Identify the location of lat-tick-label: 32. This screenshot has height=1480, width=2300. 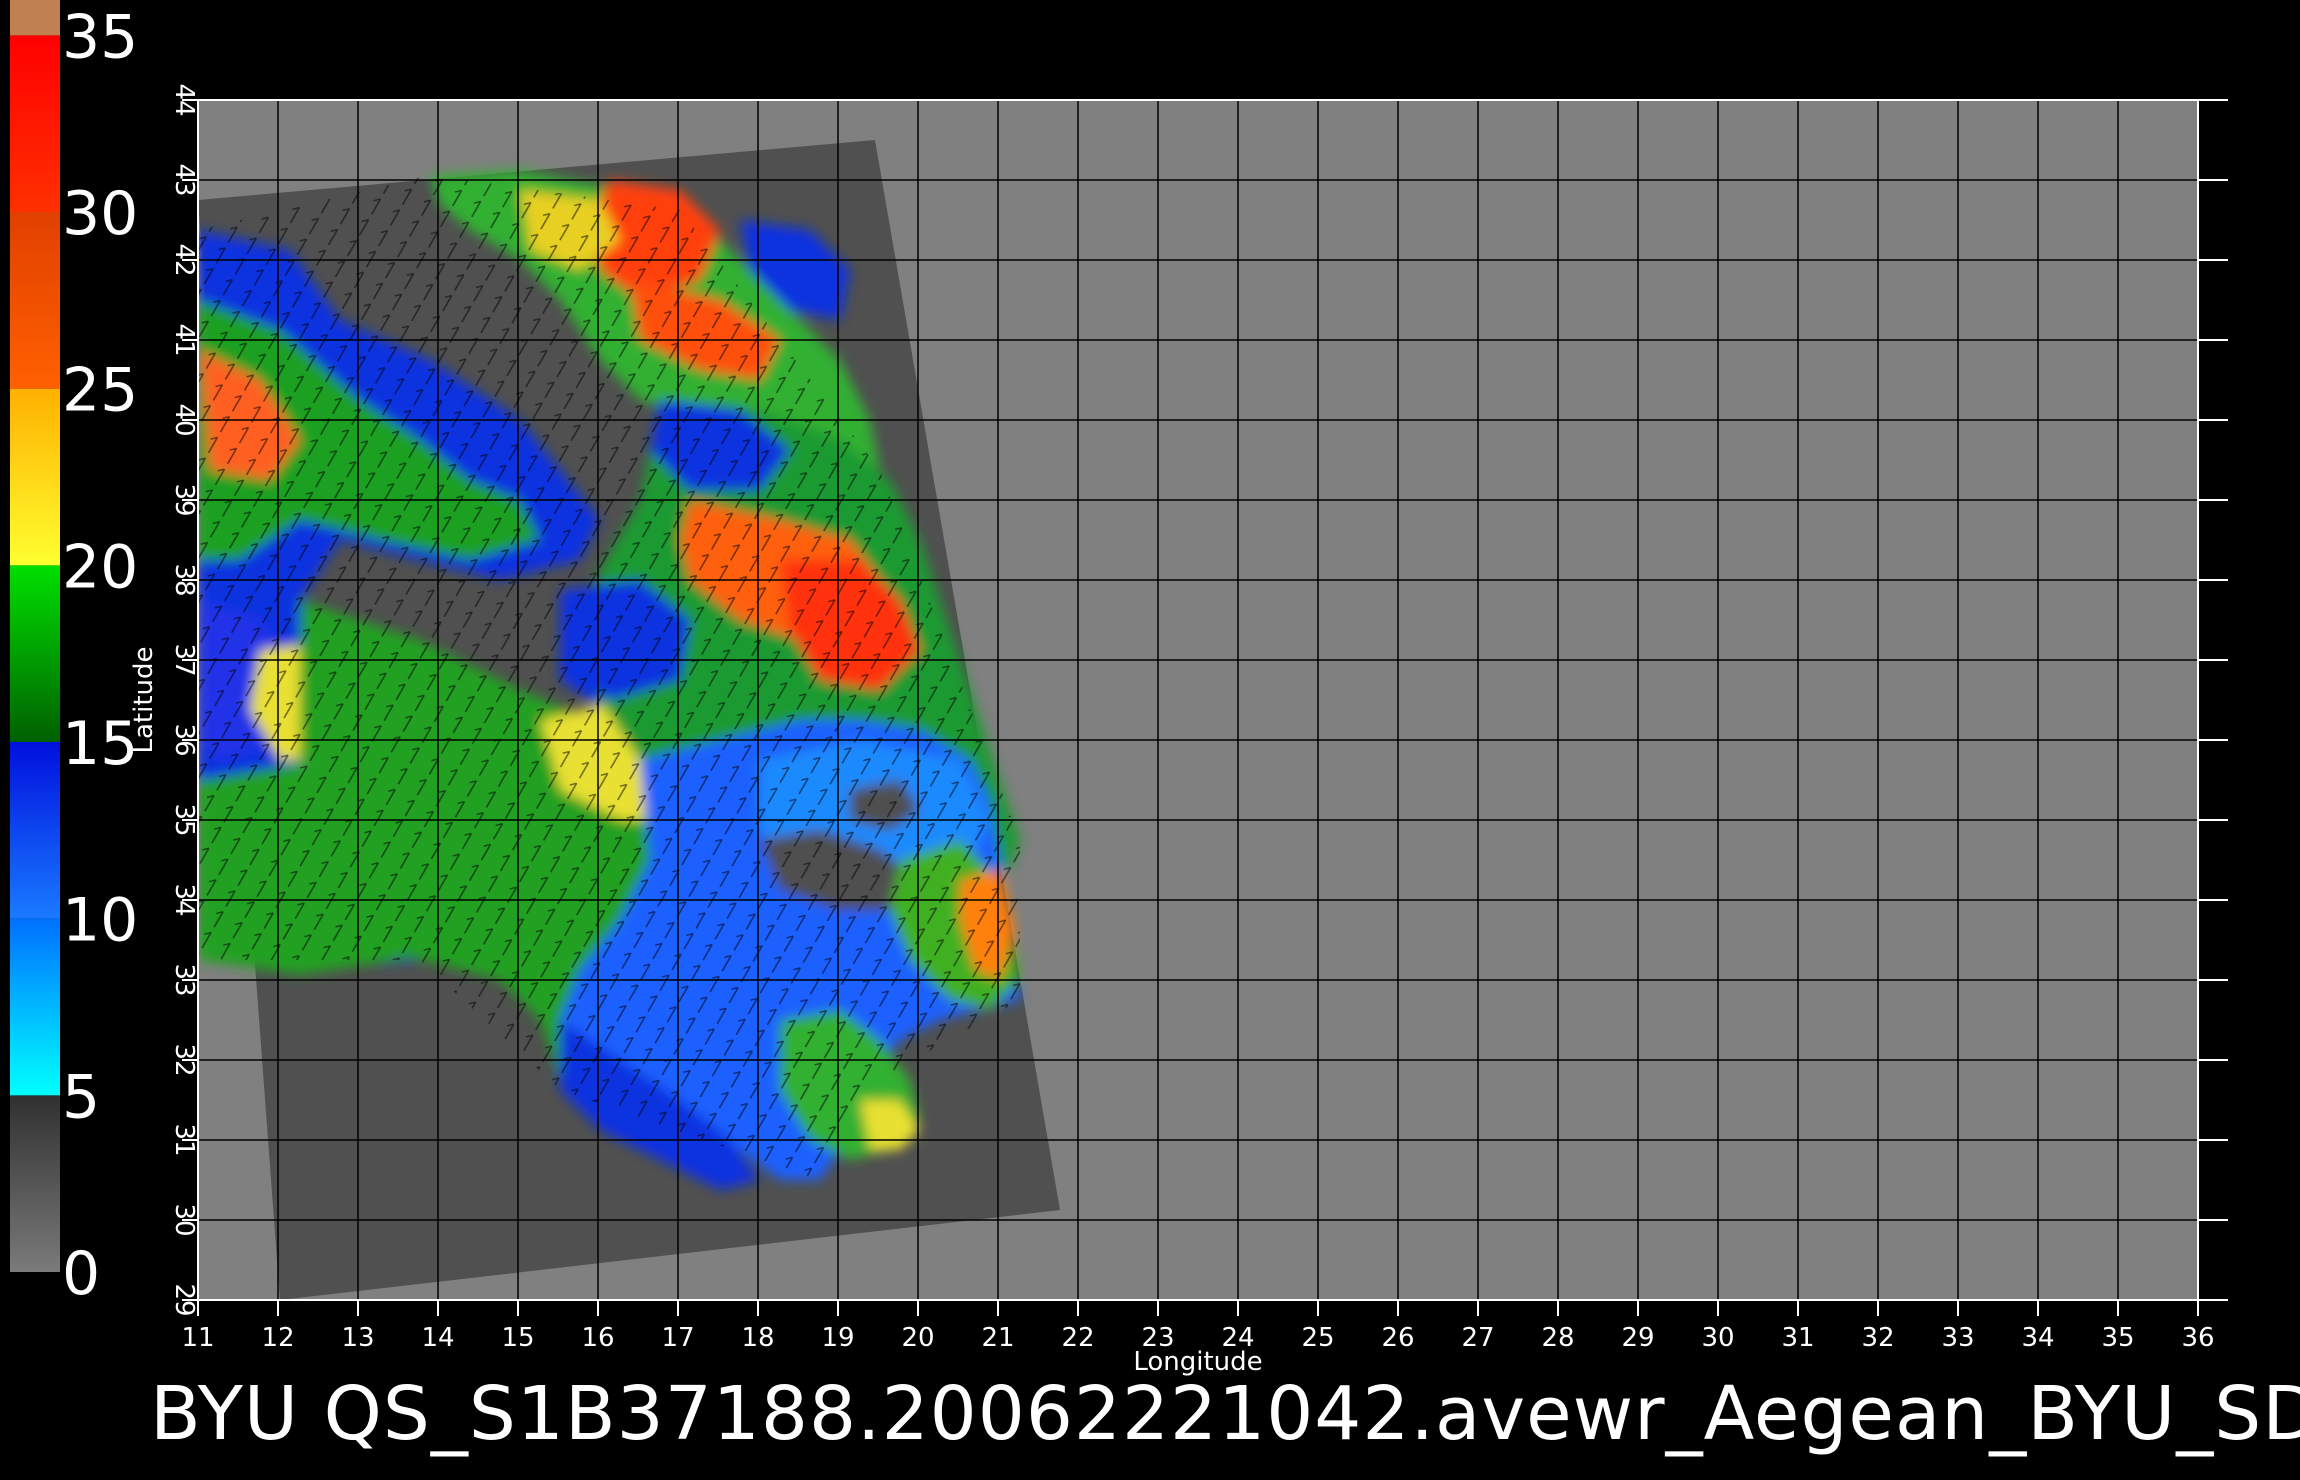
(184, 1059).